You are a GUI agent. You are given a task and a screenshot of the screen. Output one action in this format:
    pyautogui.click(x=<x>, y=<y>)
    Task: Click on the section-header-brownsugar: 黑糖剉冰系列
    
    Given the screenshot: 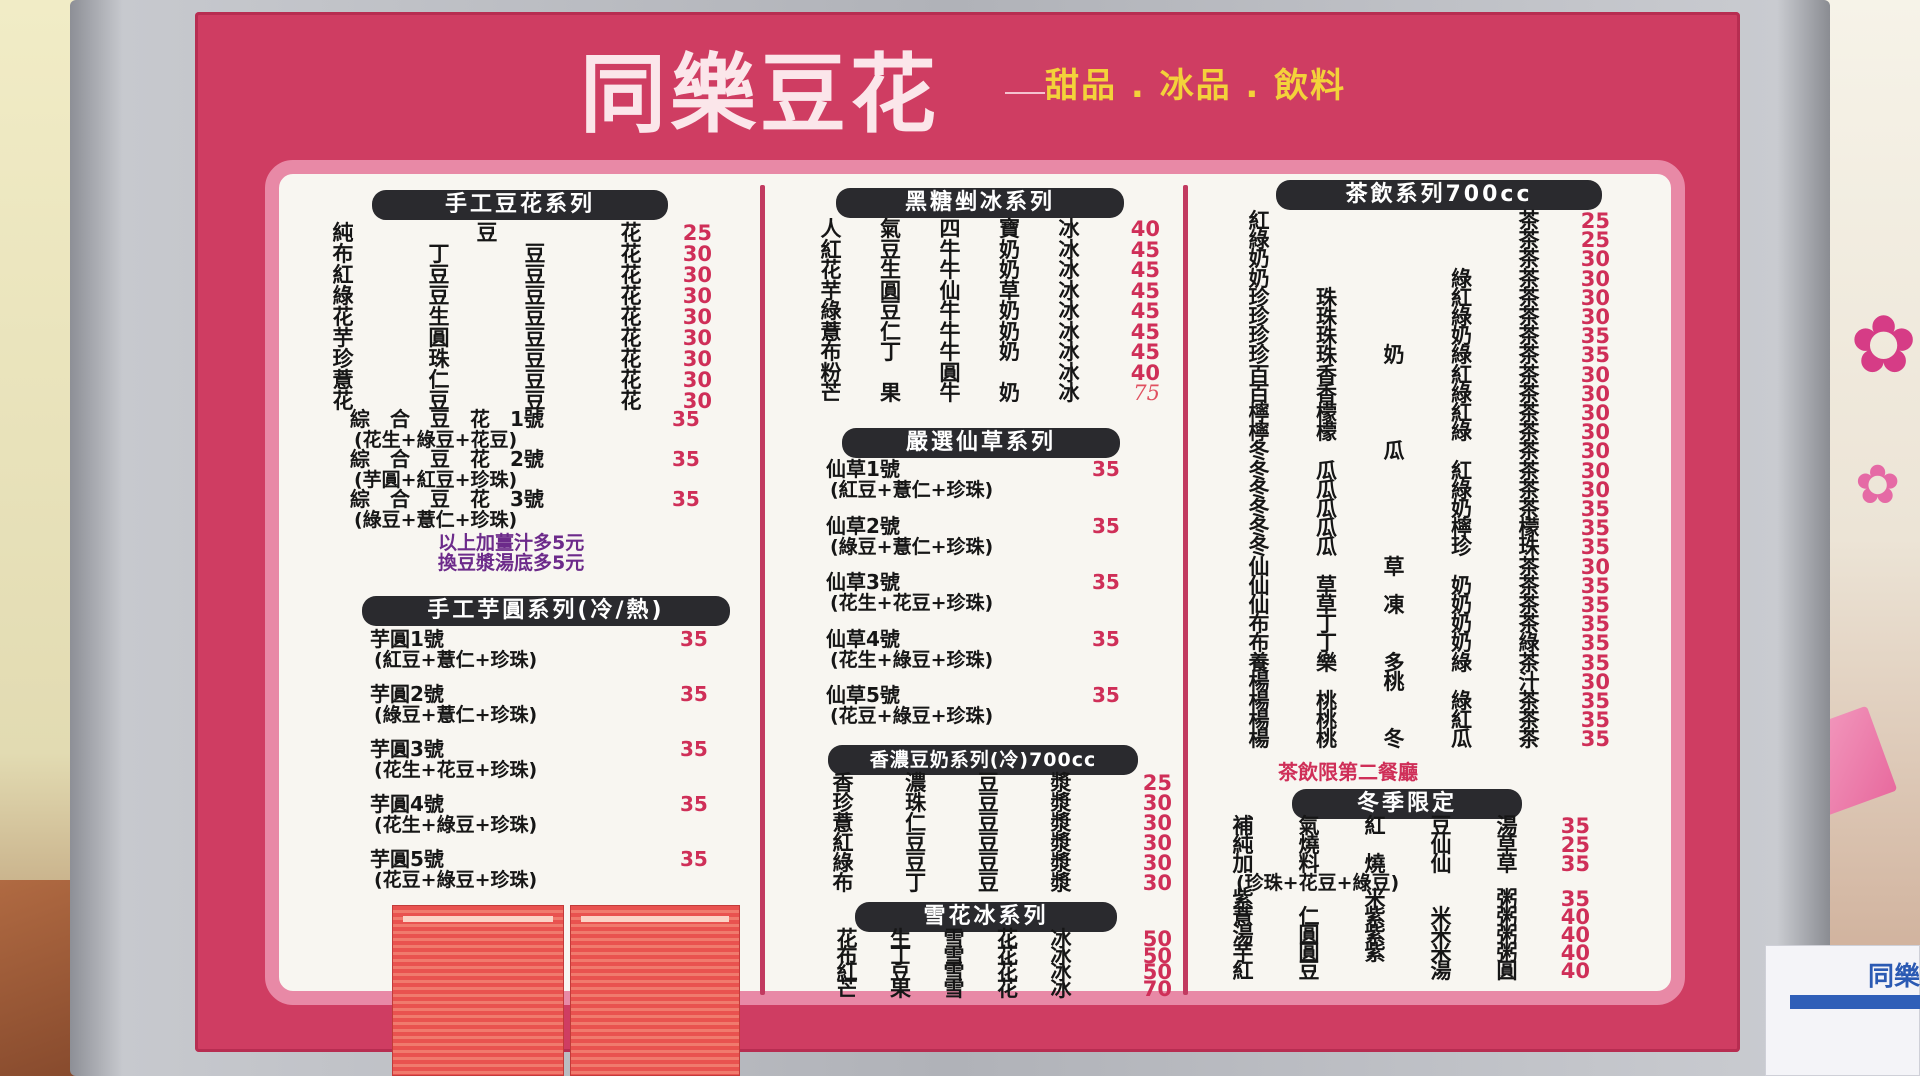 What is the action you would take?
    pyautogui.click(x=980, y=203)
    